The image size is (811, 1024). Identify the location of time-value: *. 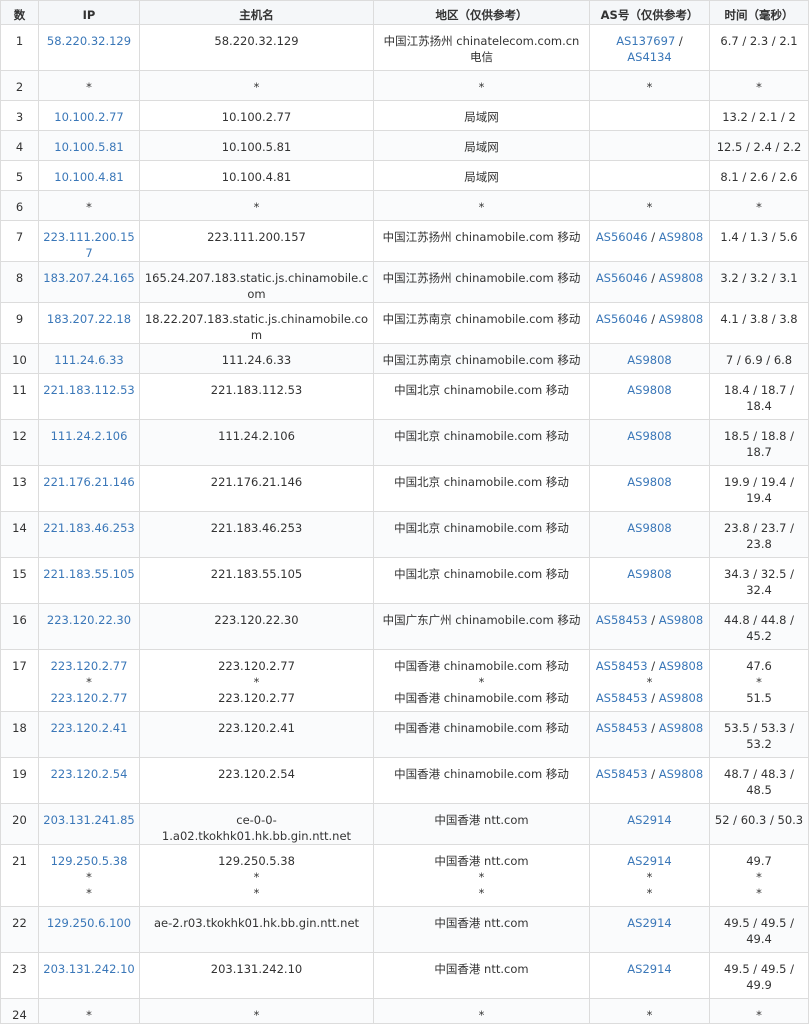
(759, 682).